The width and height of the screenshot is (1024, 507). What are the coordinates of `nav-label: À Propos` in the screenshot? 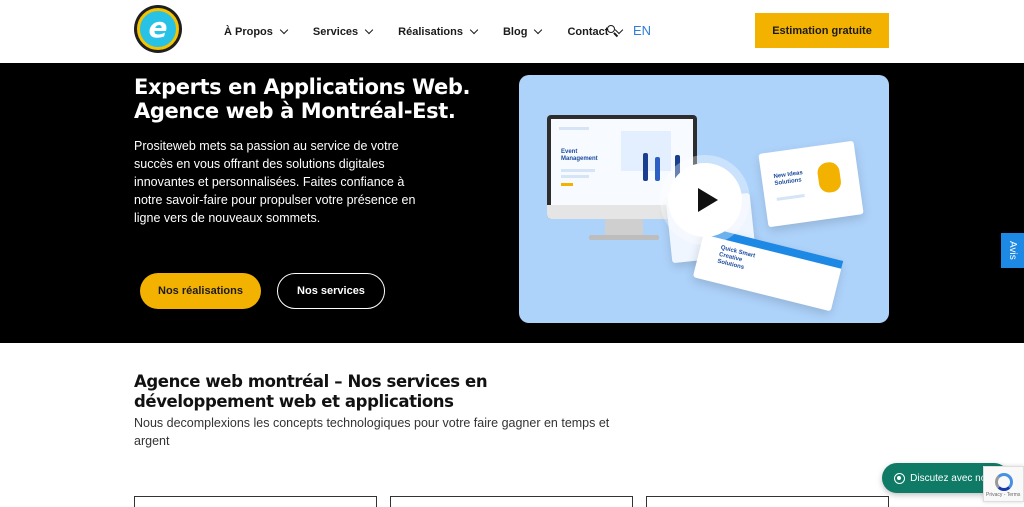 It's located at (248, 31).